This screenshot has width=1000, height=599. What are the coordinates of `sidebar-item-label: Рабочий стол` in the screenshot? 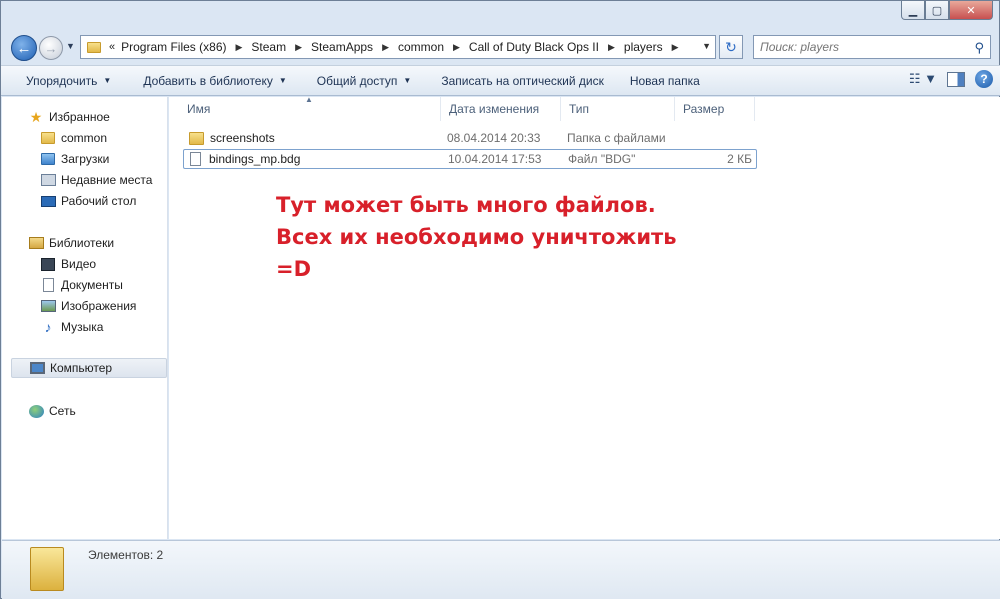 It's located at (99, 201).